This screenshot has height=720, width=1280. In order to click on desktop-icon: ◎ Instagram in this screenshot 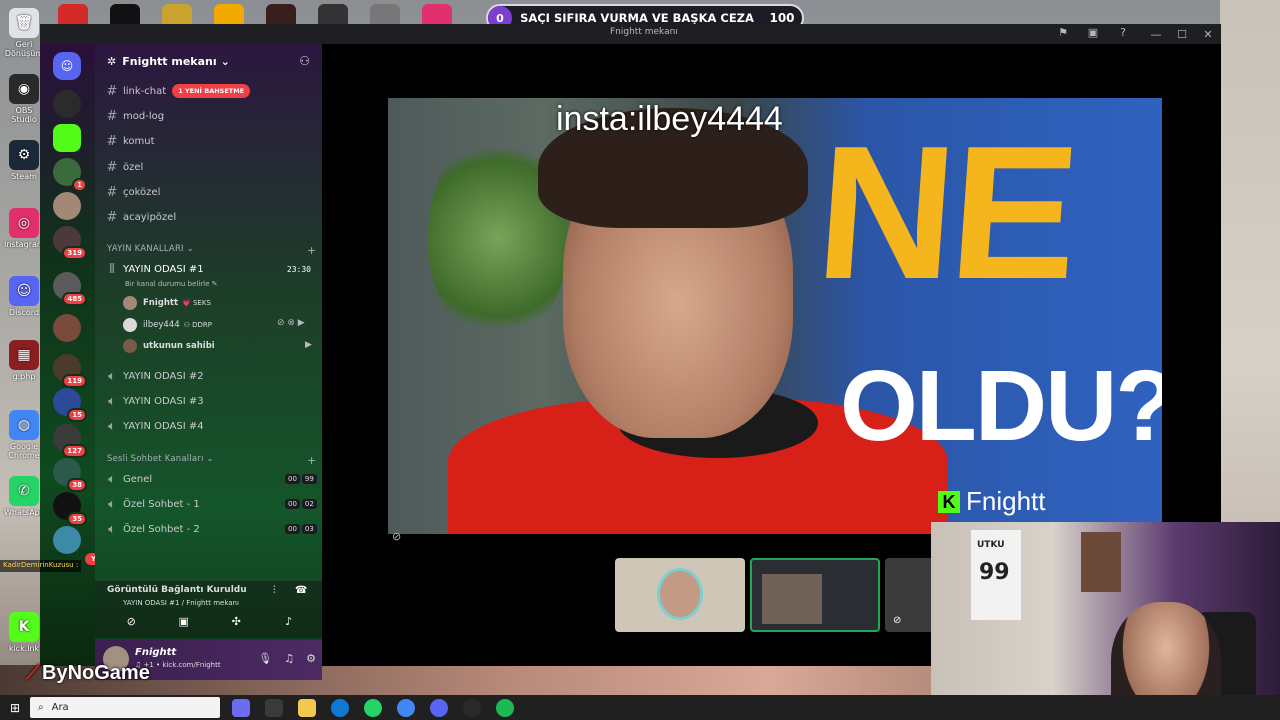, I will do `click(24, 228)`.